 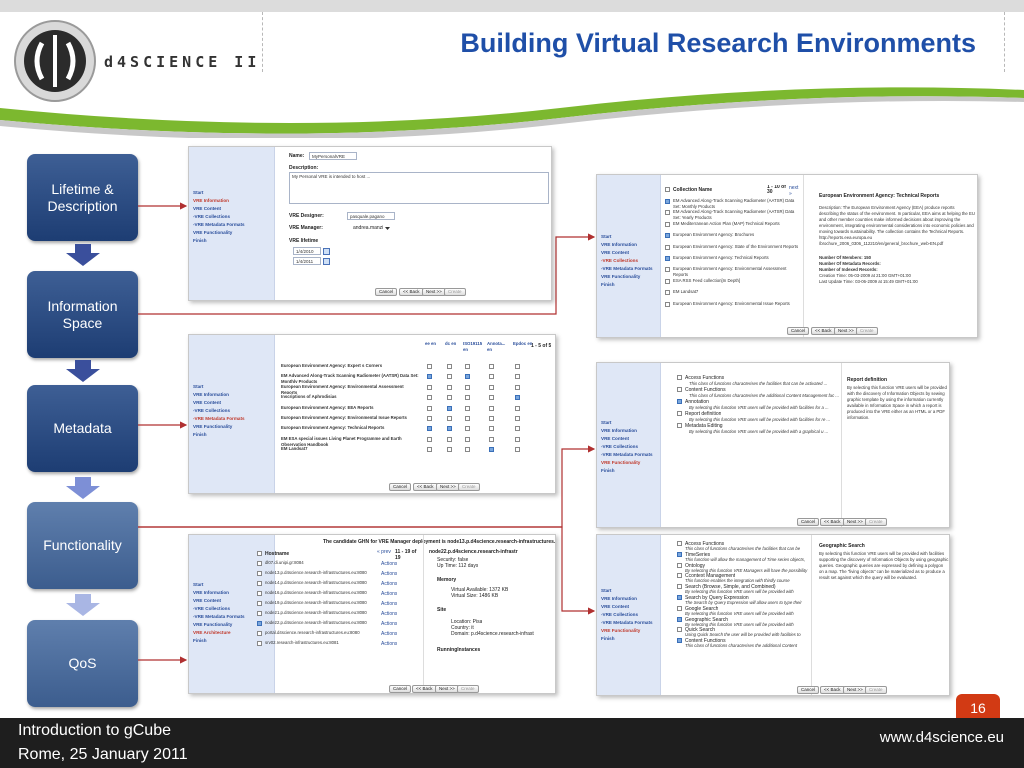 I want to click on to-date-input: 1/4/2011, so click(x=307, y=261).